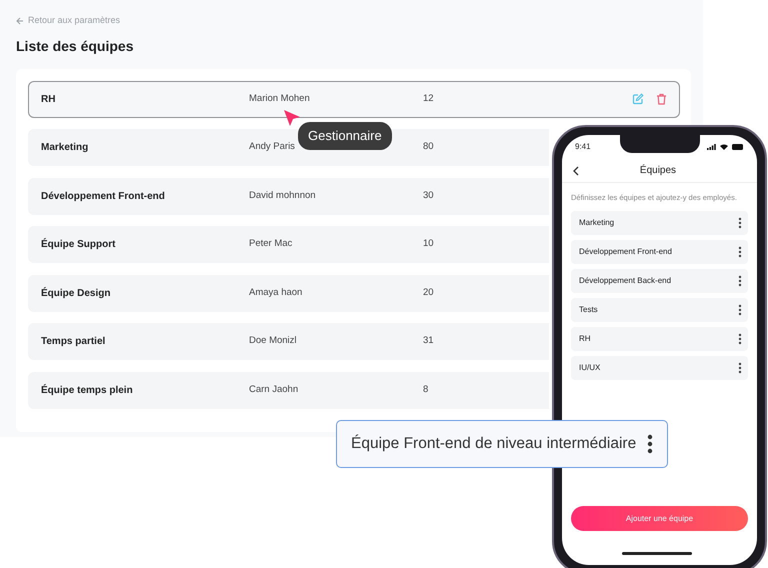  I want to click on team-name: Tests, so click(589, 310).